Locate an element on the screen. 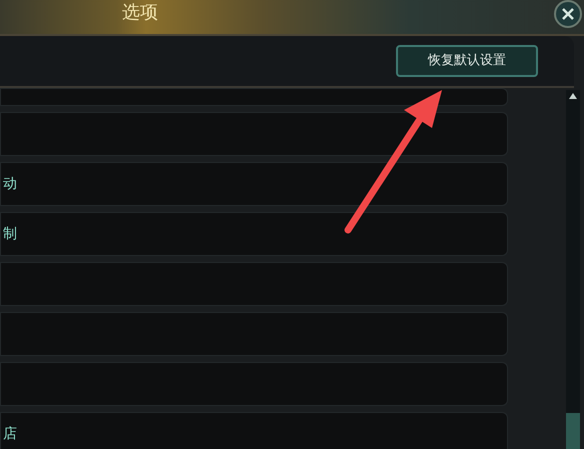 This screenshot has width=584, height=449. option-label: 店 is located at coordinates (10, 434).